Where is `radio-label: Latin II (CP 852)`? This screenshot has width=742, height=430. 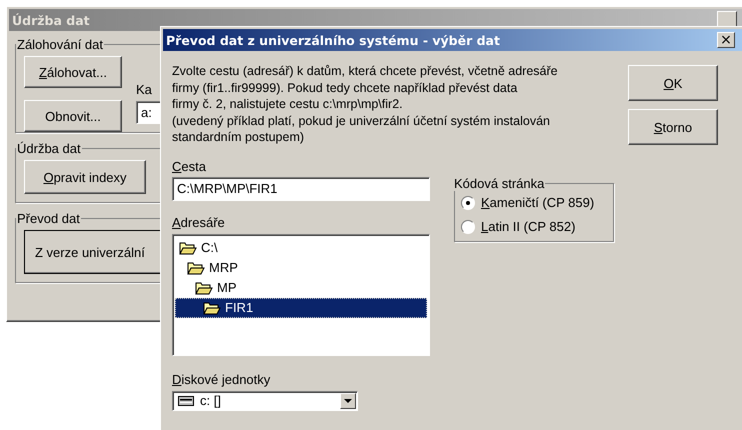
radio-label: Latin II (CP 852) is located at coordinates (528, 226).